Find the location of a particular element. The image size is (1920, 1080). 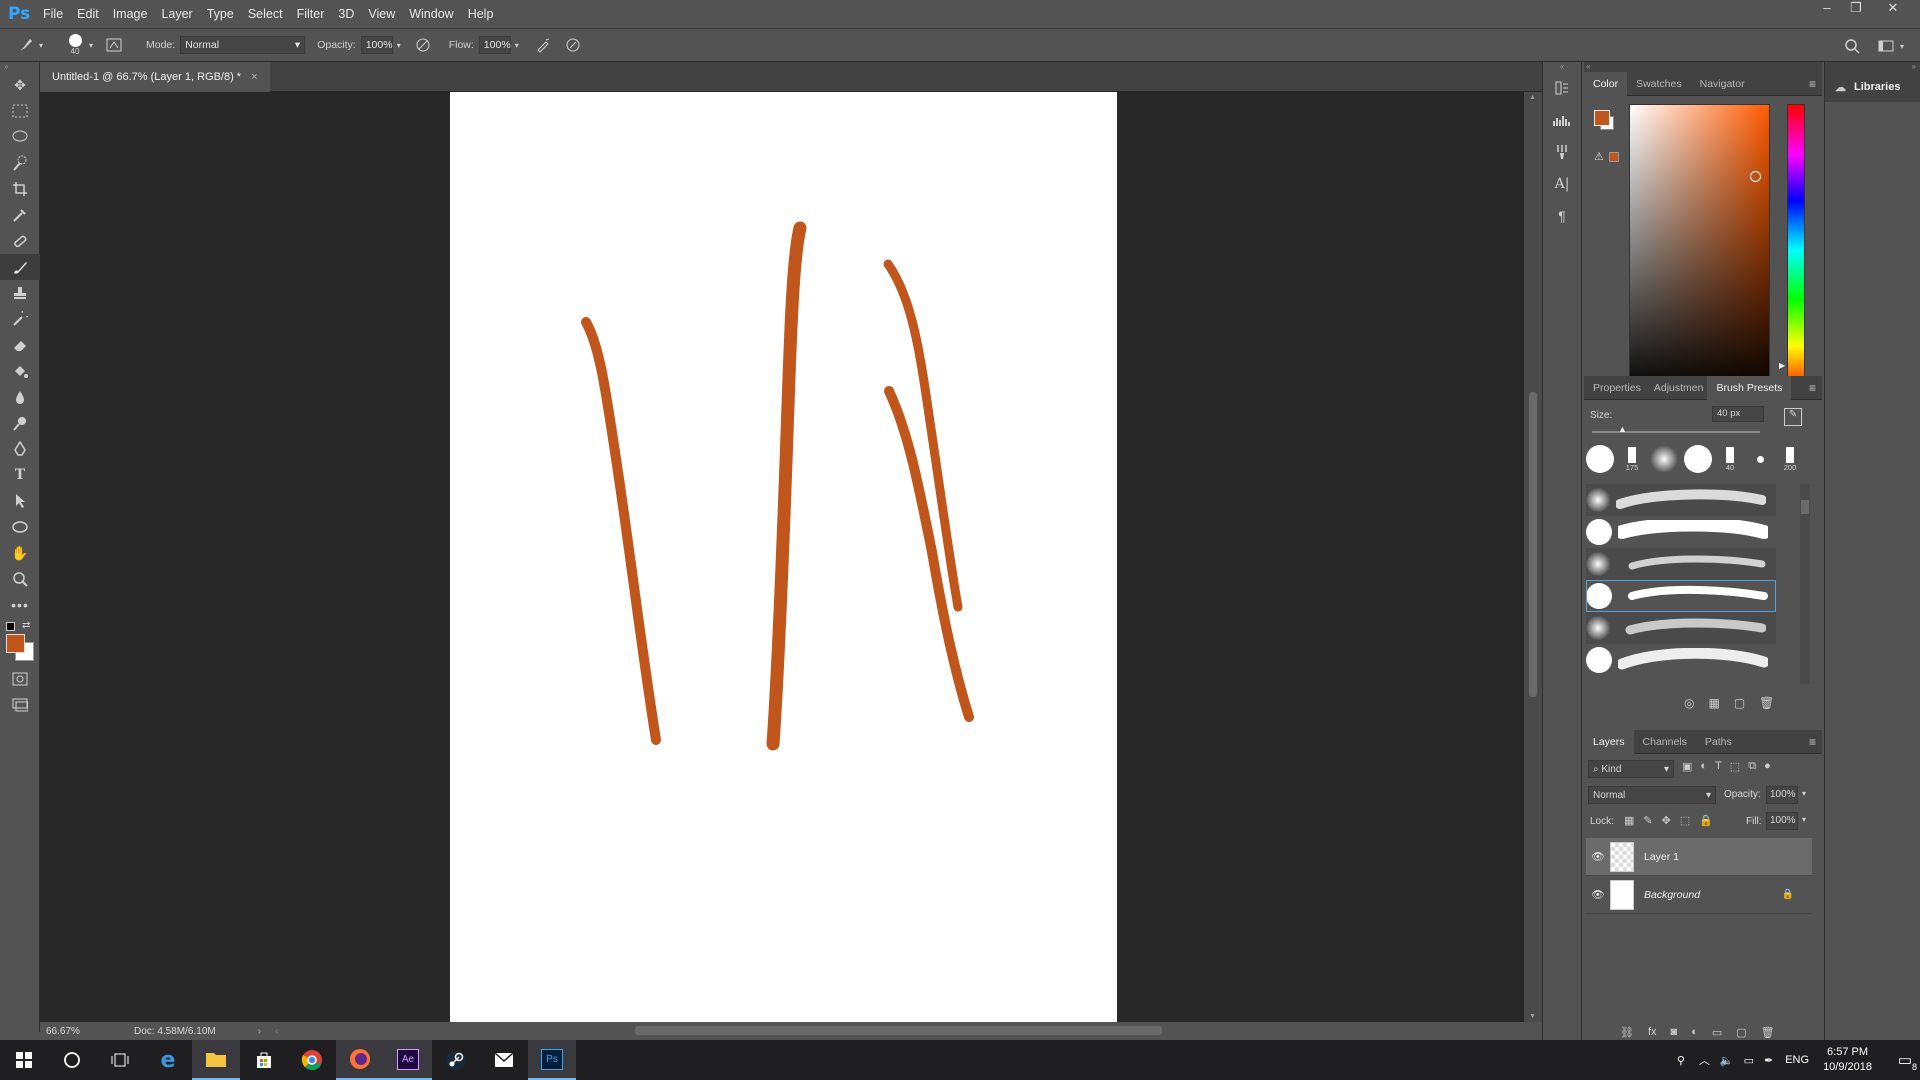

mode-select: Normal ▾ is located at coordinates (243, 45).